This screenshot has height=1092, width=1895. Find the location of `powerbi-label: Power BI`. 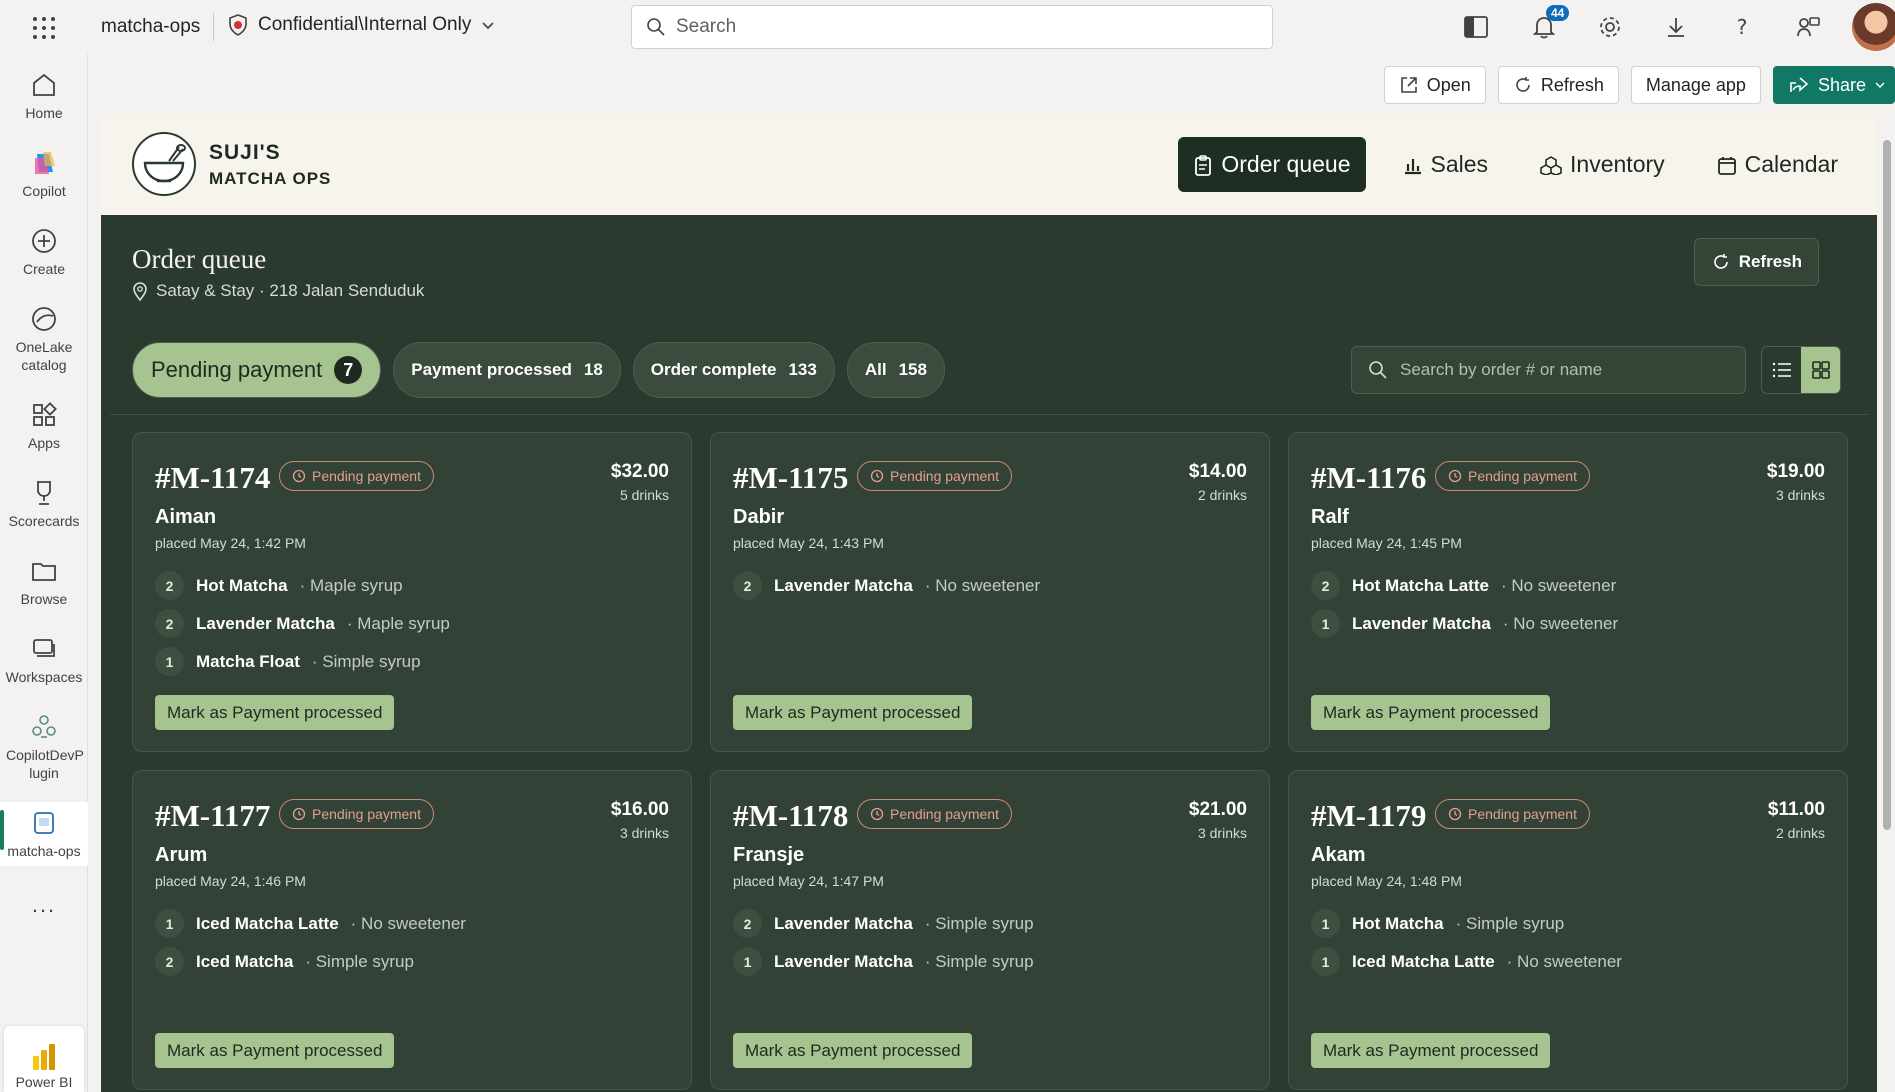

powerbi-label: Power BI is located at coordinates (44, 1082).